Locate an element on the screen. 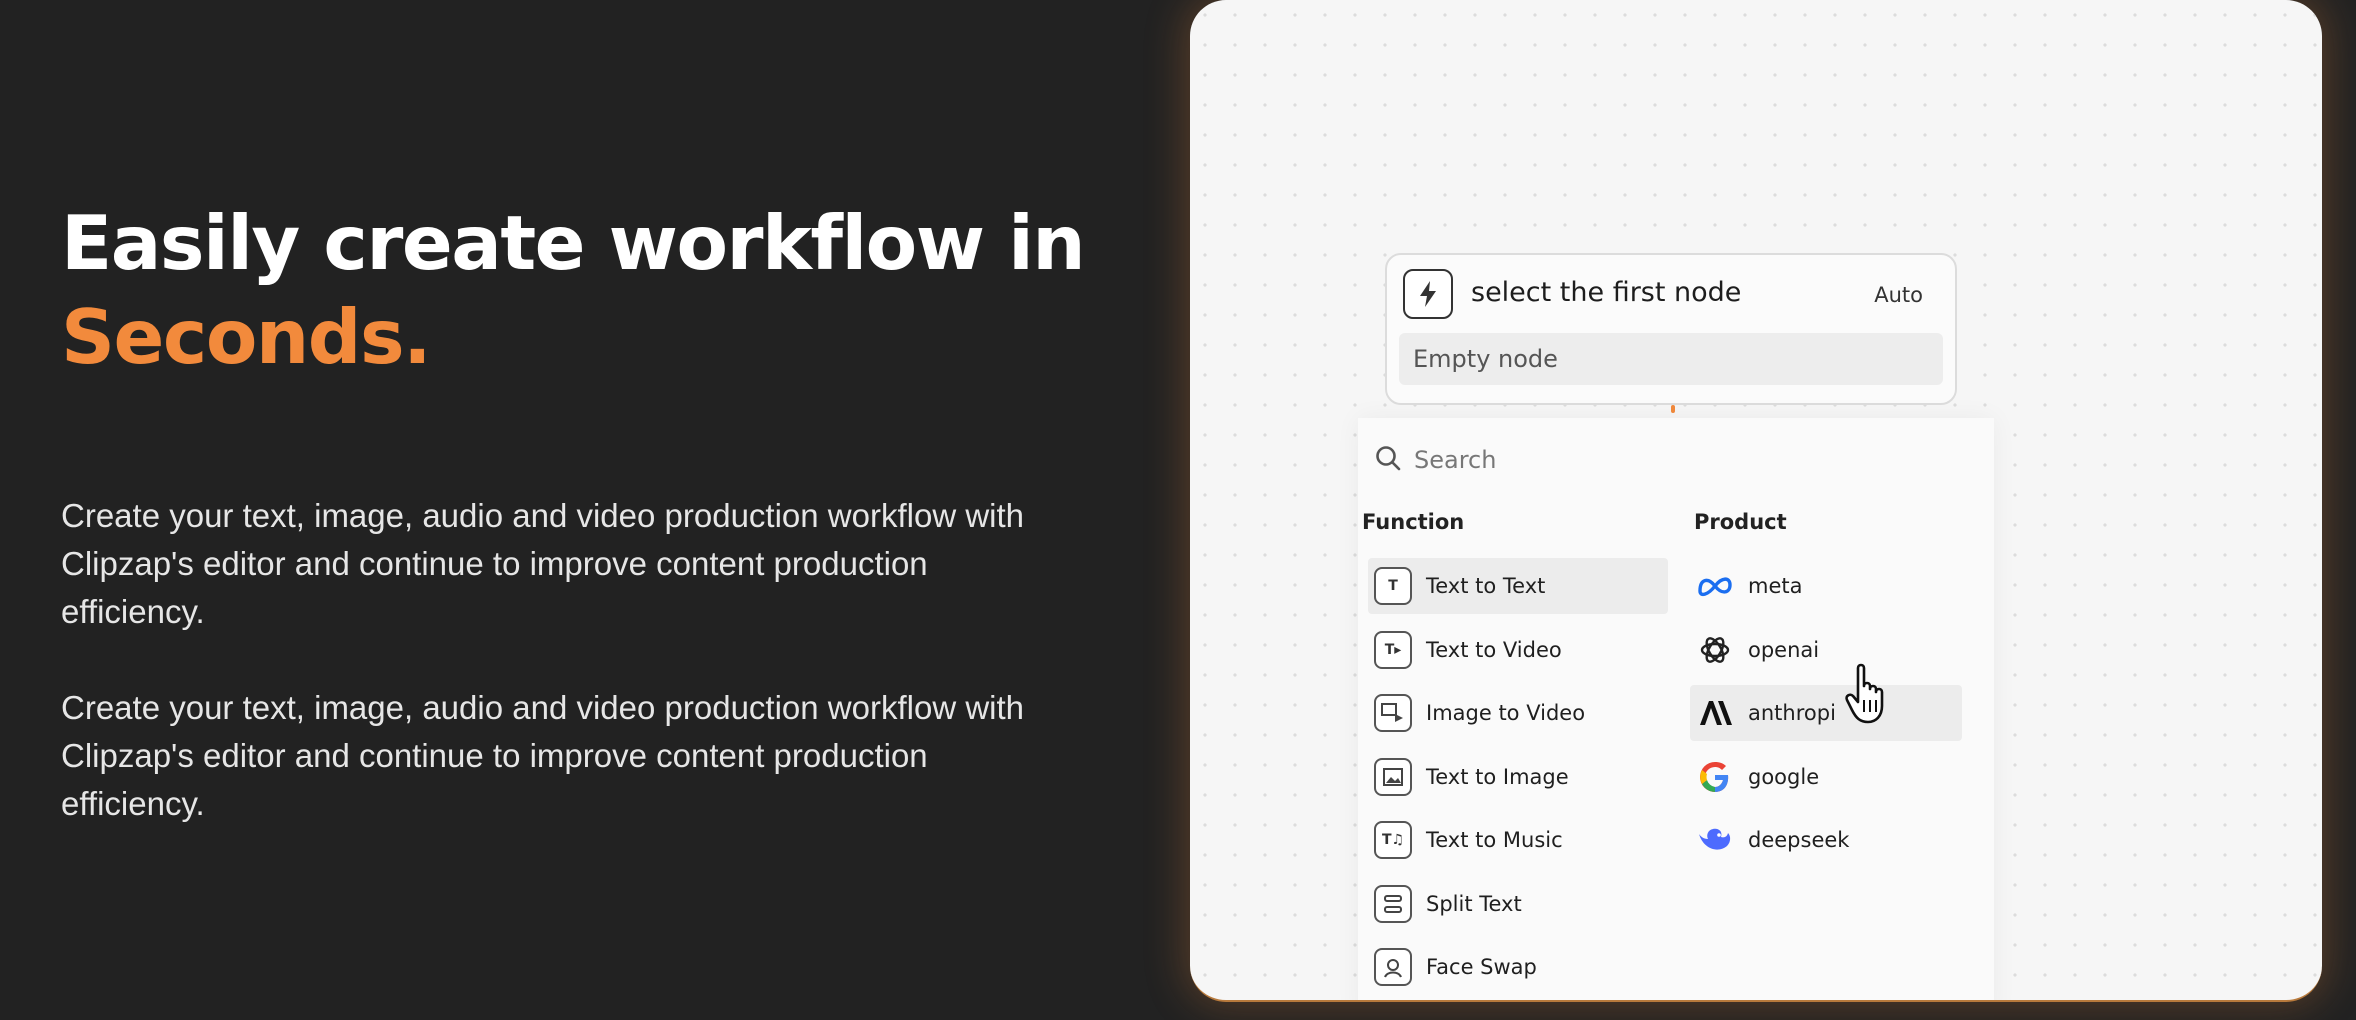  headline: Easily create workflow in Seconds. is located at coordinates (586, 290).